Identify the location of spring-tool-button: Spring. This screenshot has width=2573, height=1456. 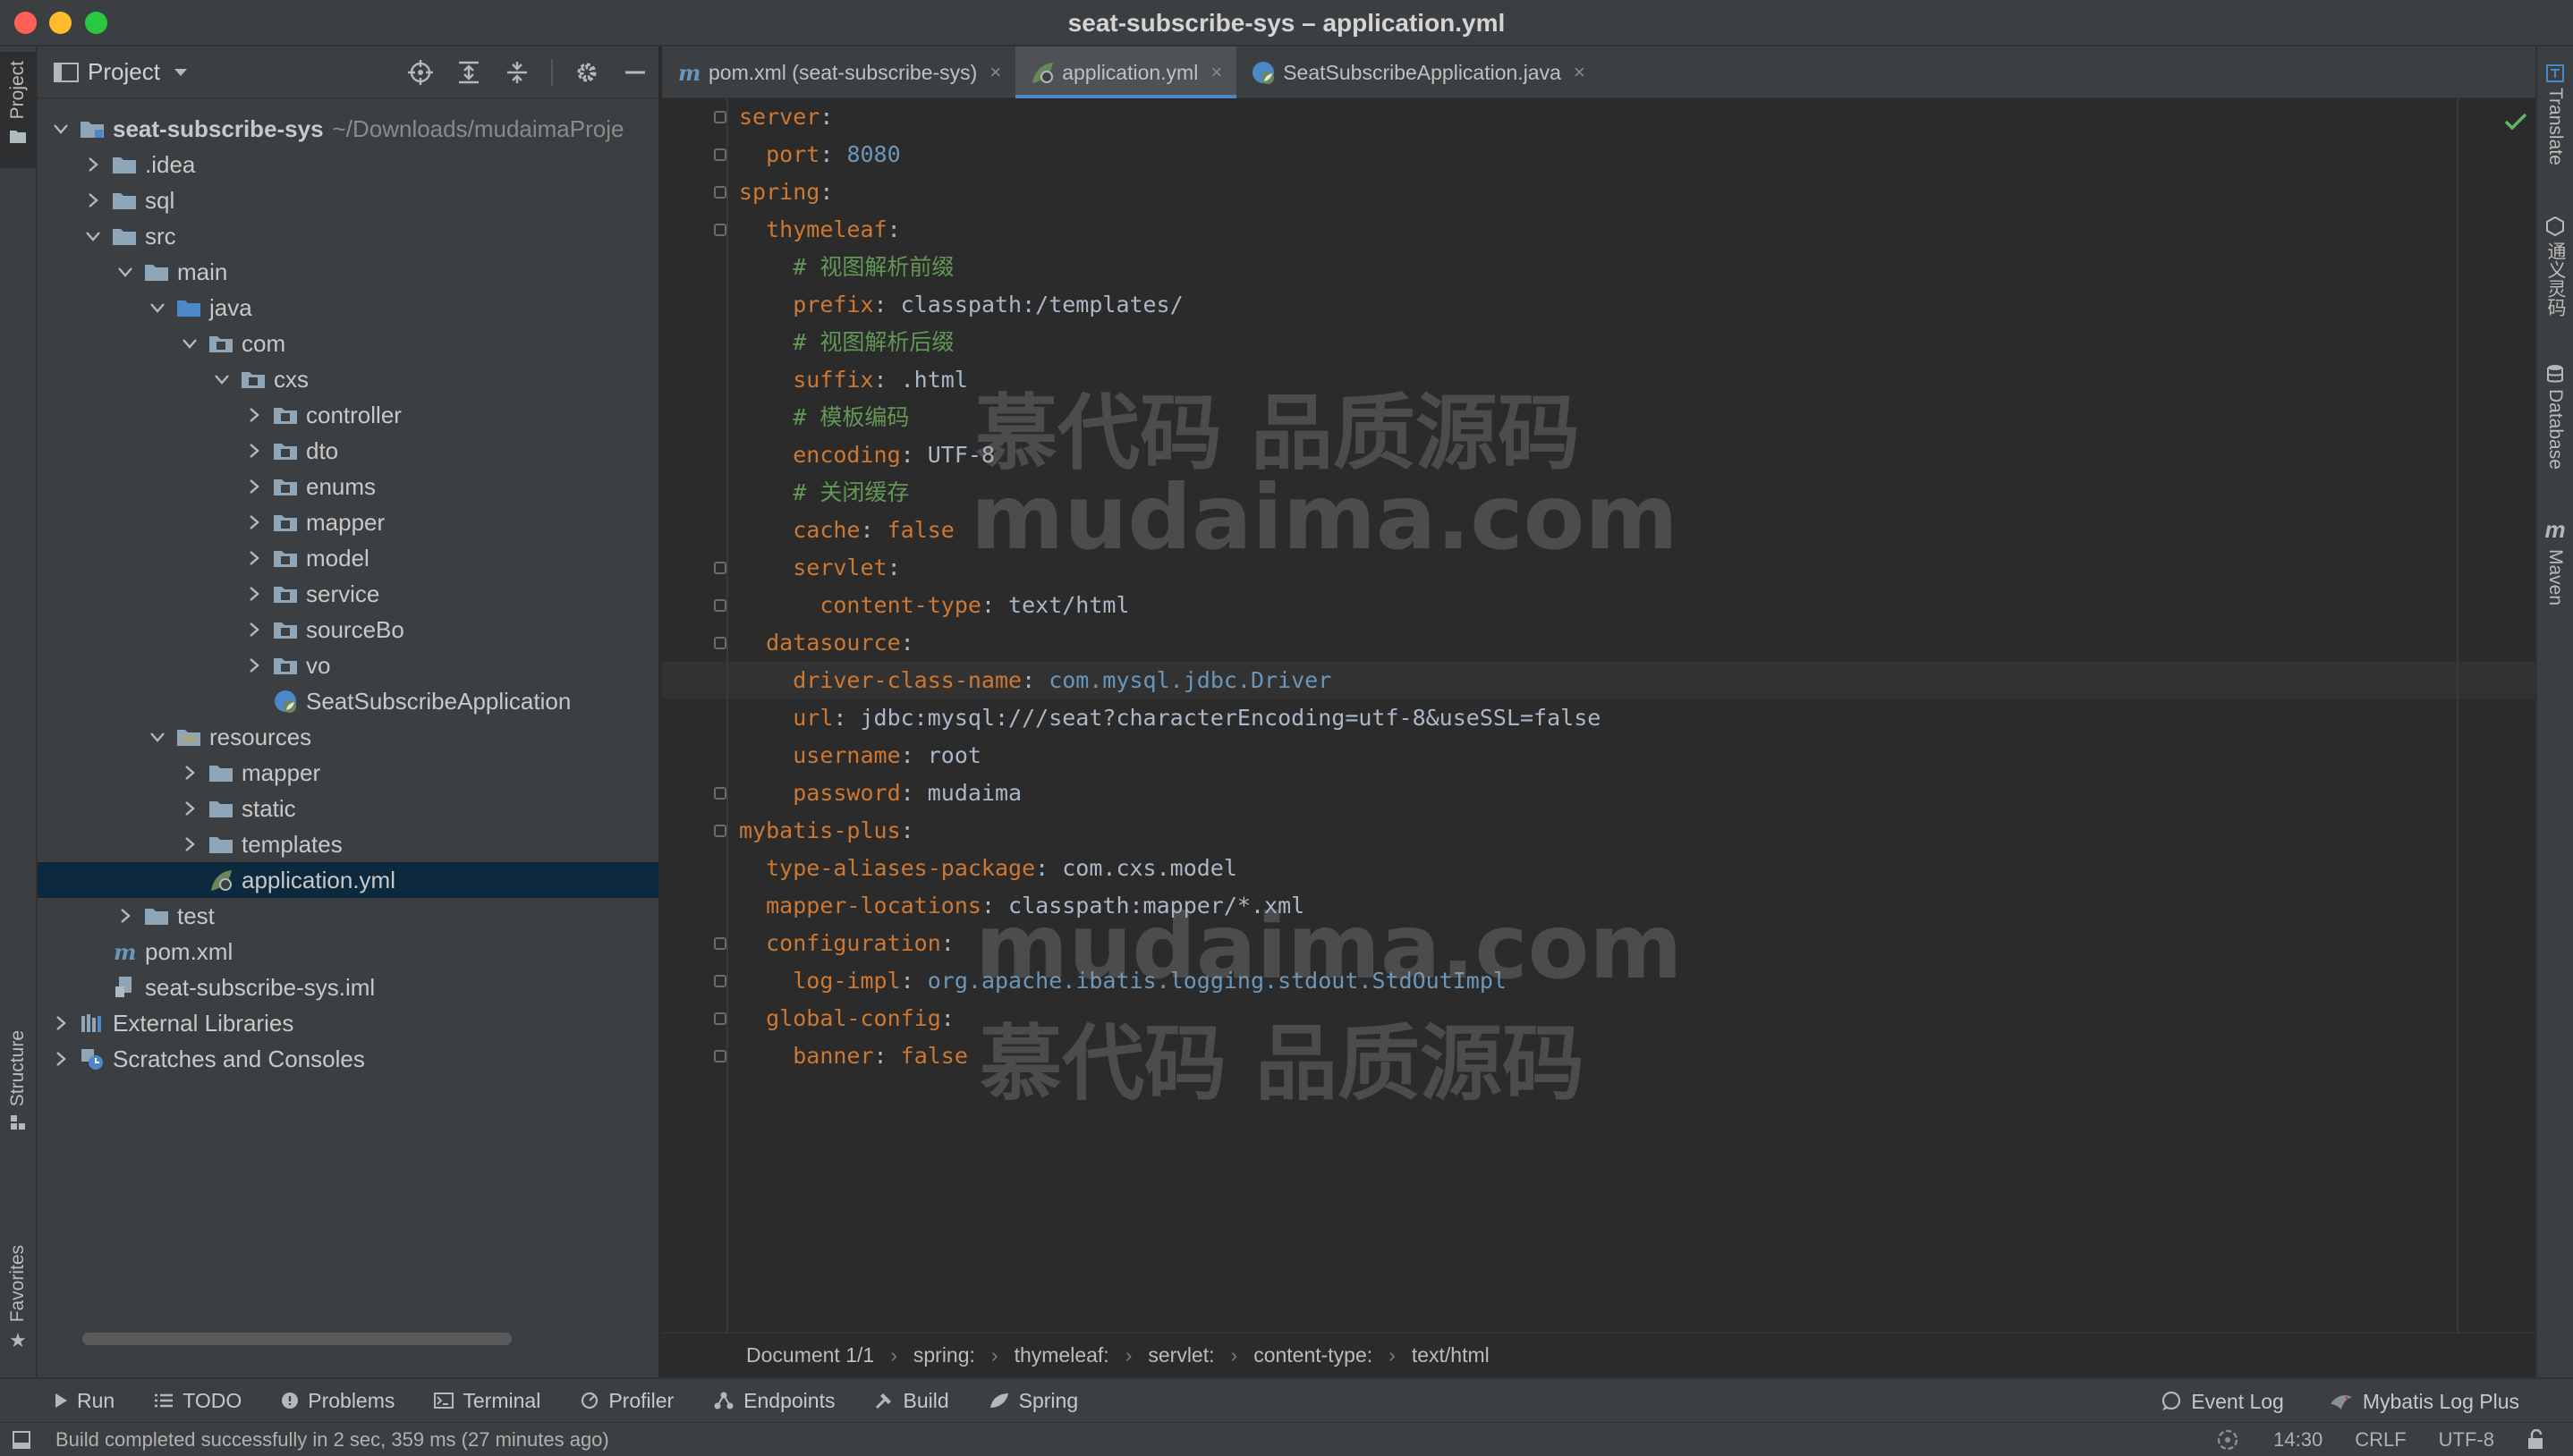
(1033, 1401).